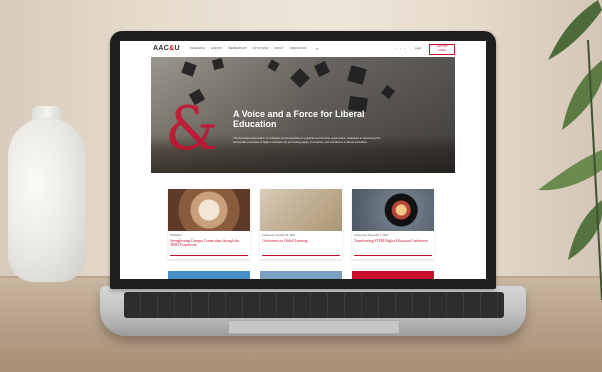  Describe the element at coordinates (197, 48) in the screenshot. I see `nav-item-research: RESEARCH` at that location.